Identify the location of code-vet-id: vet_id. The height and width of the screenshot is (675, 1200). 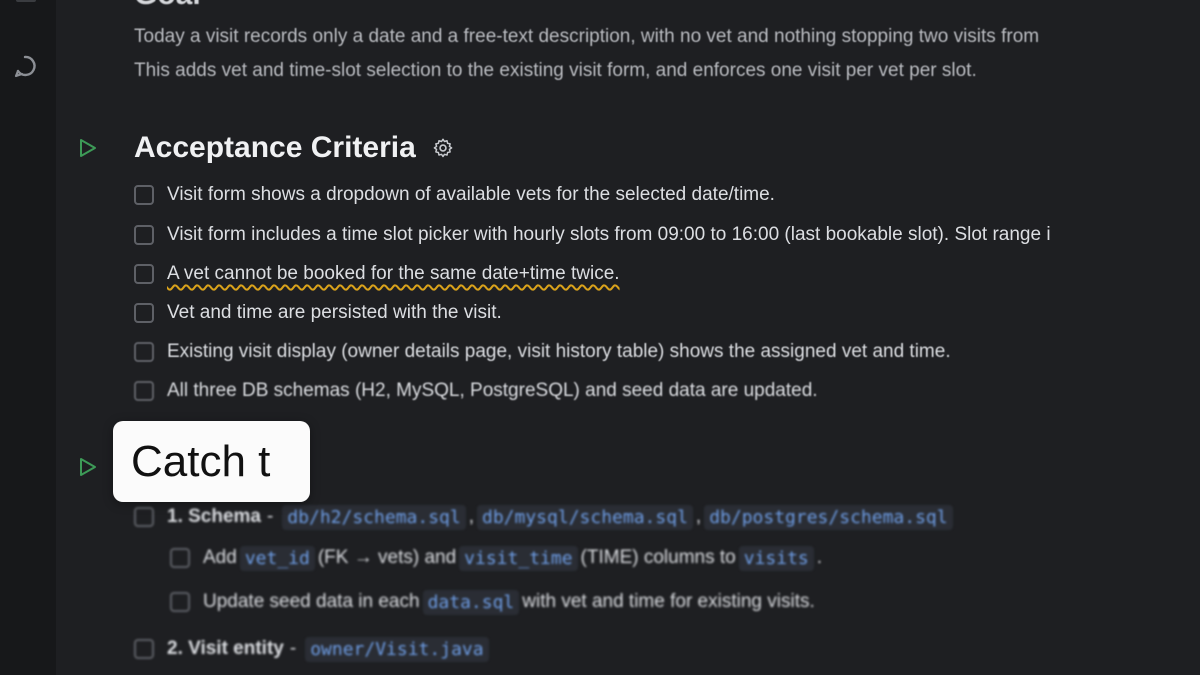
(277, 558).